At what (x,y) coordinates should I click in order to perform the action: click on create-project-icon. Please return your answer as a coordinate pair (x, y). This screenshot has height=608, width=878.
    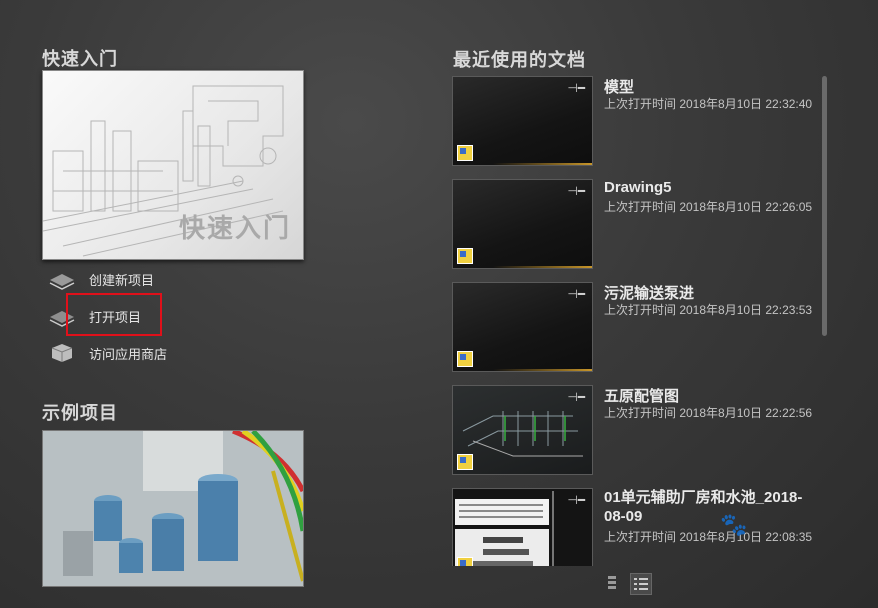
    Looking at the image, I should click on (62, 279).